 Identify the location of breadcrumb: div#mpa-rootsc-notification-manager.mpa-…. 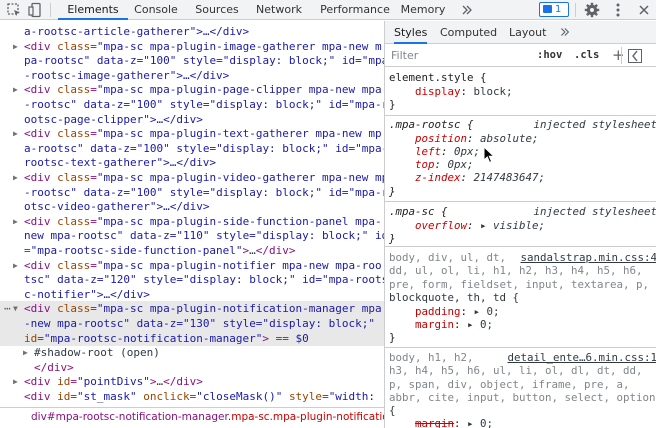
(192, 417).